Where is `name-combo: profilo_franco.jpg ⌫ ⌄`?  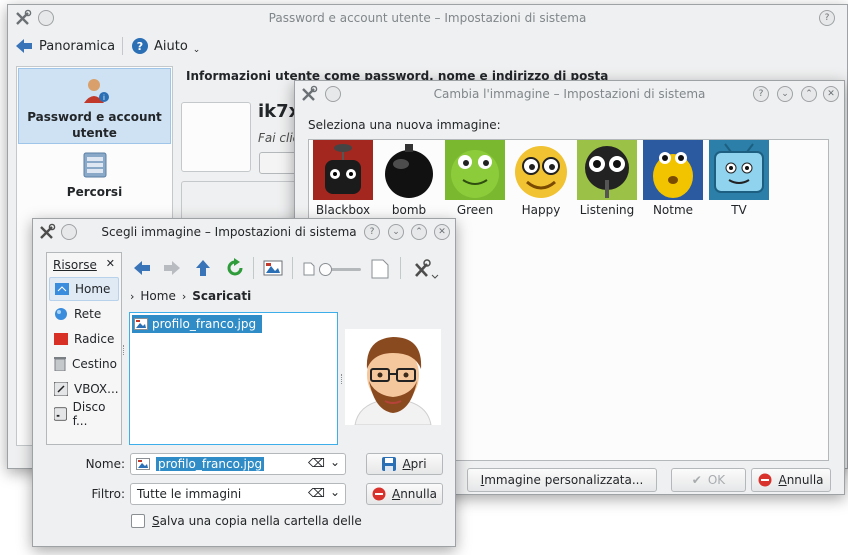 name-combo: profilo_franco.jpg ⌫ ⌄ is located at coordinates (238, 464).